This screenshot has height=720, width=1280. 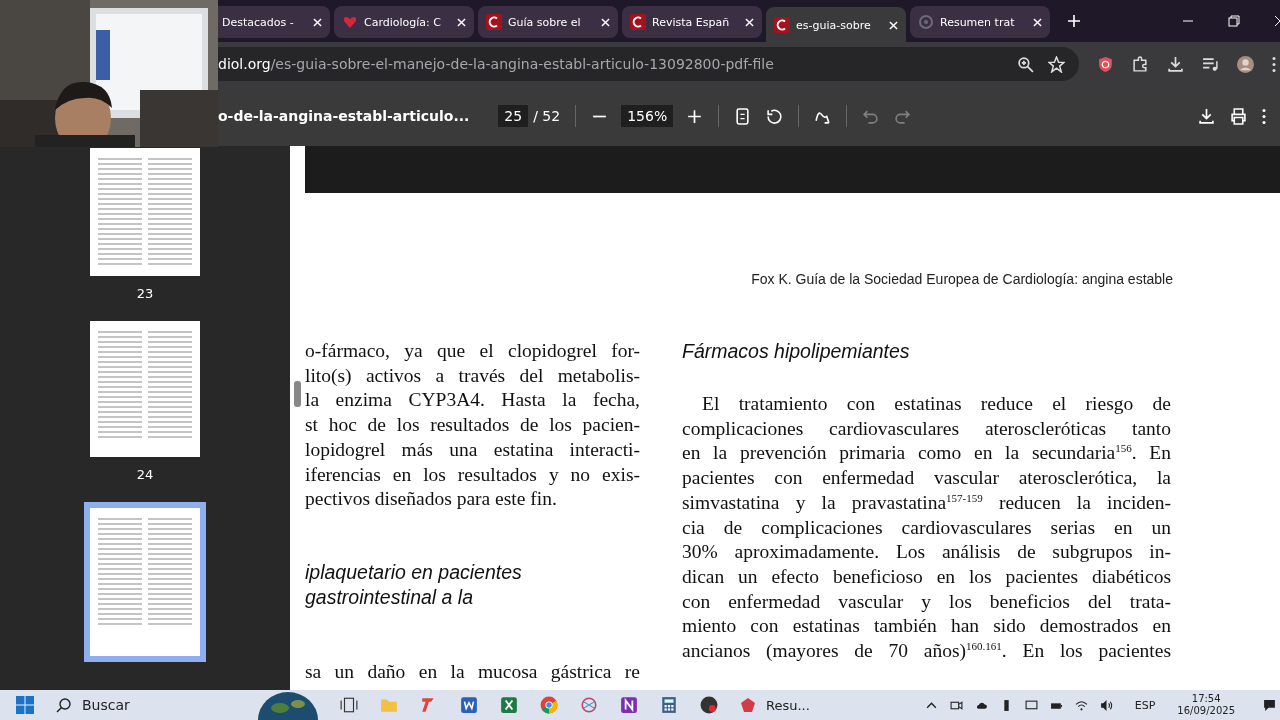 What do you see at coordinates (431, 499) in the screenshot?
I see `text-line: pectivos diseñados para este fin.` at bounding box center [431, 499].